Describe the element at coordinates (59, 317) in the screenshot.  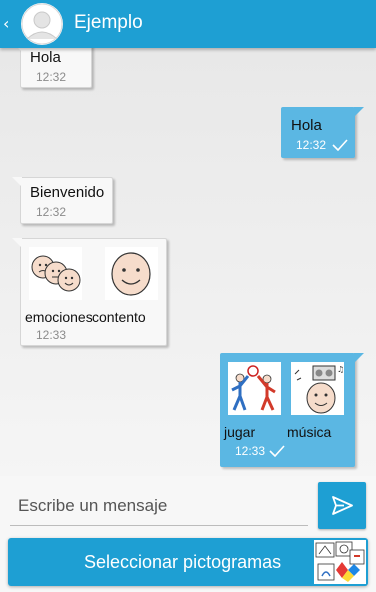
I see `pictogram-label: emociones` at that location.